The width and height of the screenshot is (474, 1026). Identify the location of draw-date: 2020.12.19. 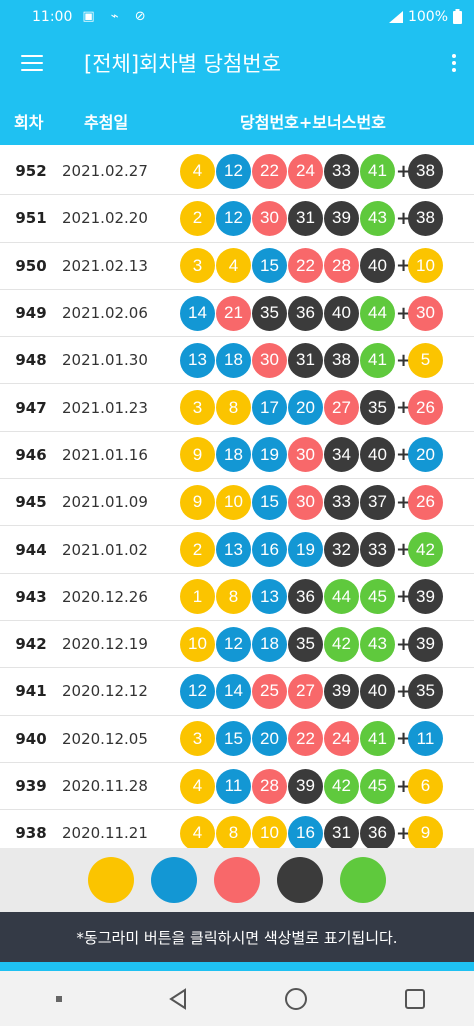
(105, 644).